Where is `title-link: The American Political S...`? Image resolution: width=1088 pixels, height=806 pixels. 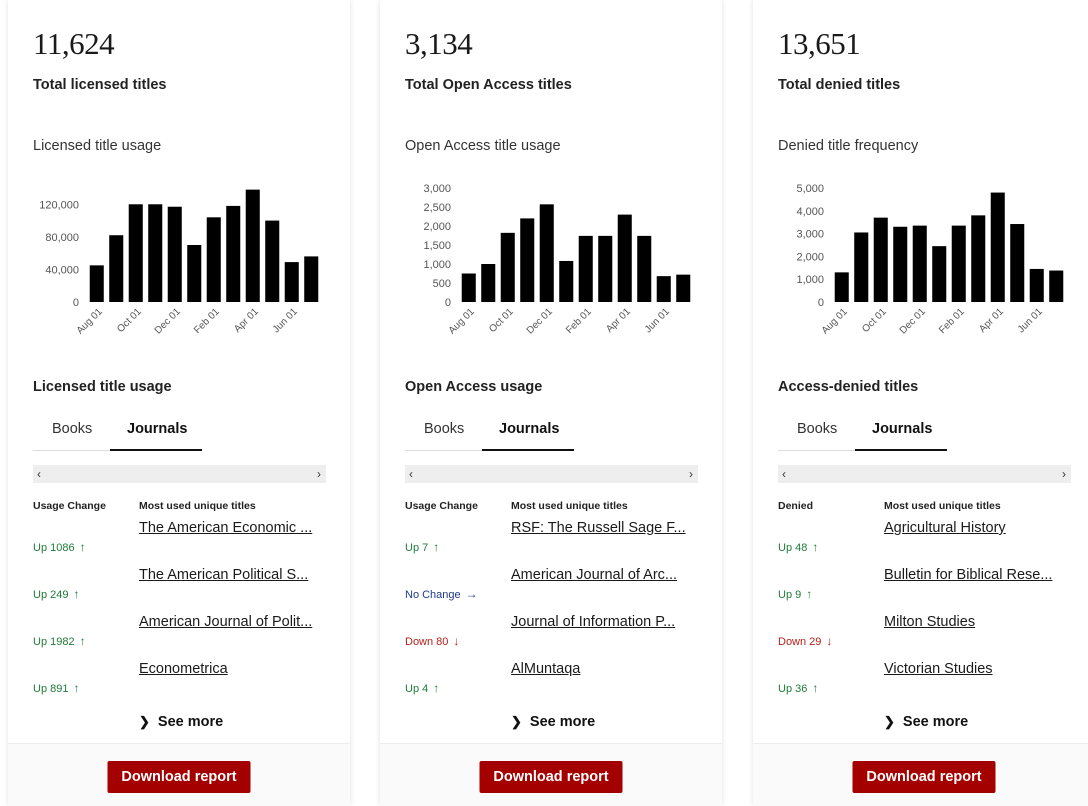 title-link: The American Political S... is located at coordinates (234, 575).